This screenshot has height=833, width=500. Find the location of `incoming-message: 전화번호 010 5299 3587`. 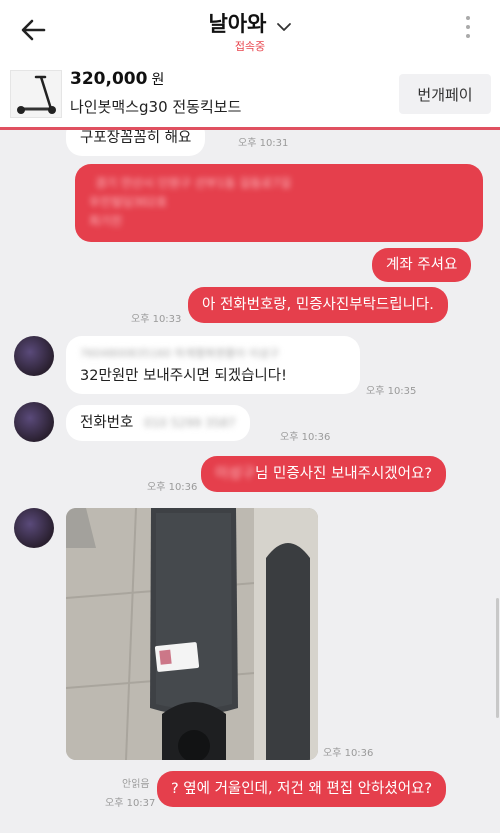

incoming-message: 전화번호 010 5299 3587 is located at coordinates (158, 423).